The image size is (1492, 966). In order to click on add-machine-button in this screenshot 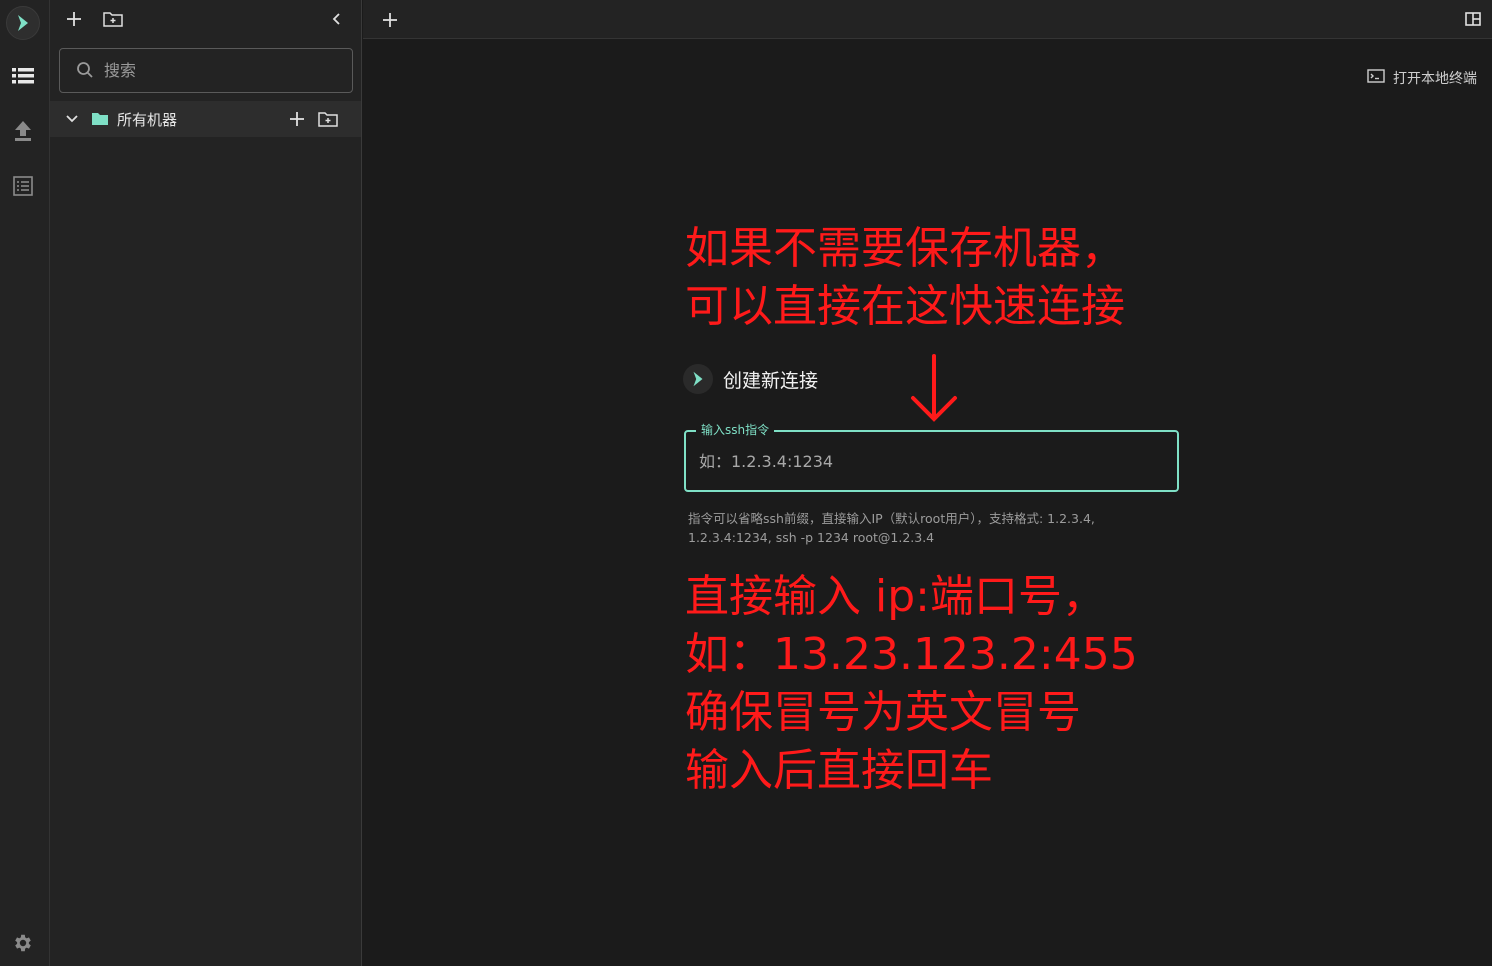, I will do `click(74, 19)`.